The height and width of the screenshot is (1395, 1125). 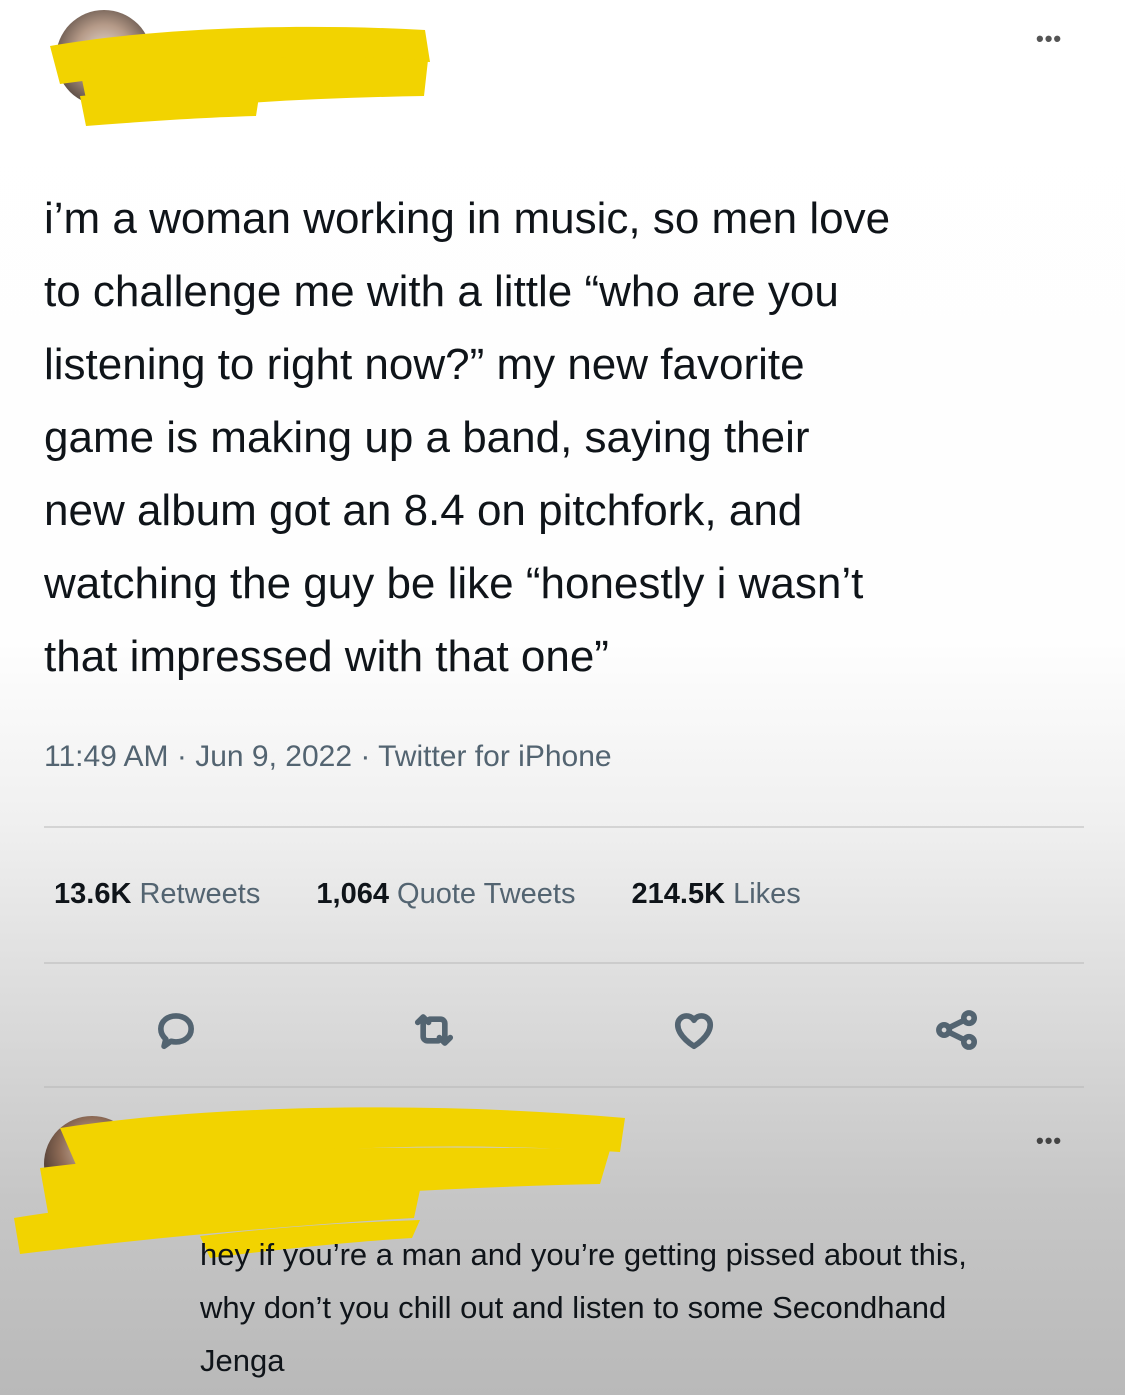 What do you see at coordinates (1049, 39) in the screenshot?
I see `tweet-more-button: •••` at bounding box center [1049, 39].